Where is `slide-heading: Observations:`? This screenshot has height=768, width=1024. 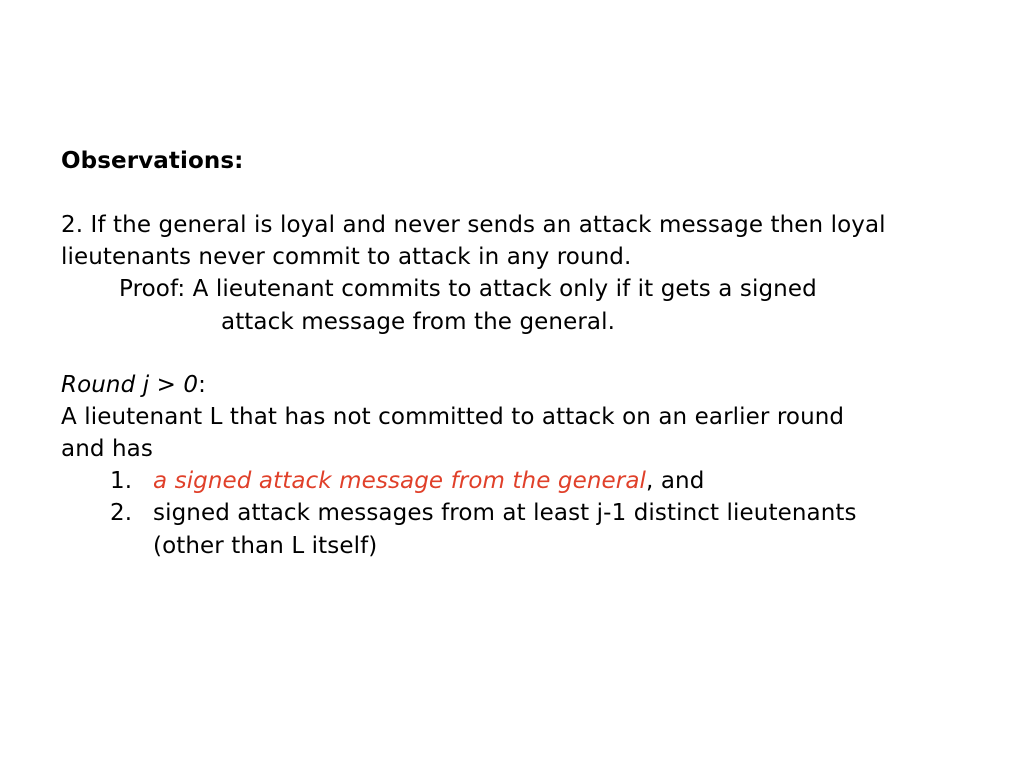 slide-heading: Observations: is located at coordinates (152, 161).